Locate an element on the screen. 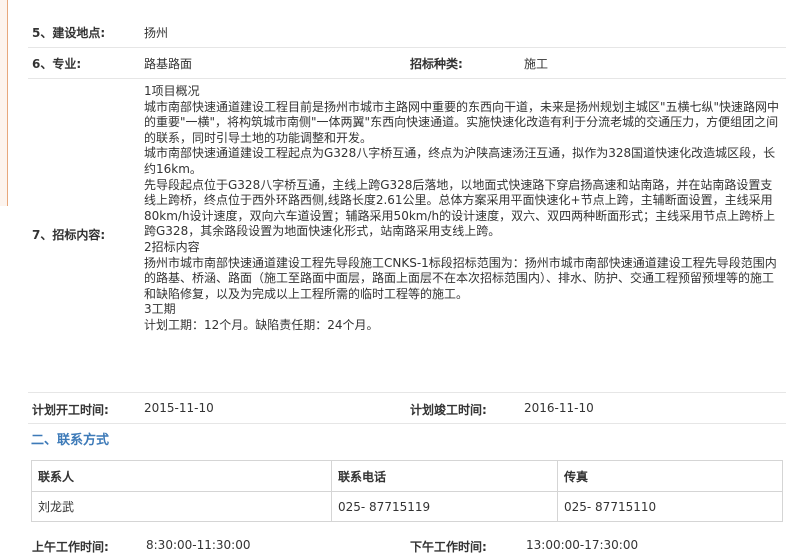 This screenshot has height=560, width=790. plan-start-value: 2015-11-10 is located at coordinates (179, 408).